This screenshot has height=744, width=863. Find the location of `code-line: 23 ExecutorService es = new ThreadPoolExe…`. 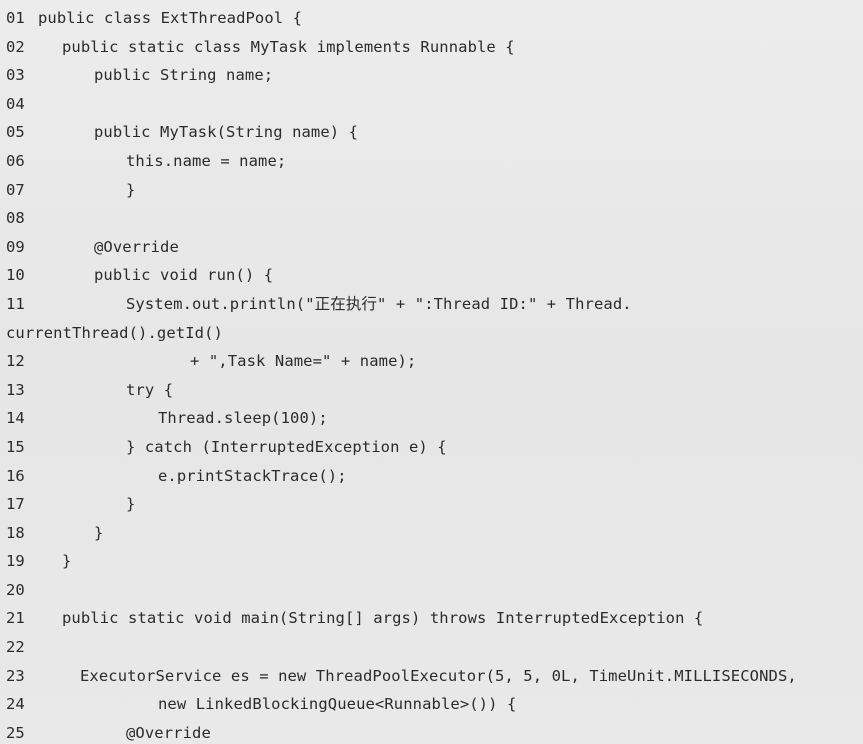

code-line: 23 ExecutorService es = new ThreadPoolExe… is located at coordinates (431, 676).